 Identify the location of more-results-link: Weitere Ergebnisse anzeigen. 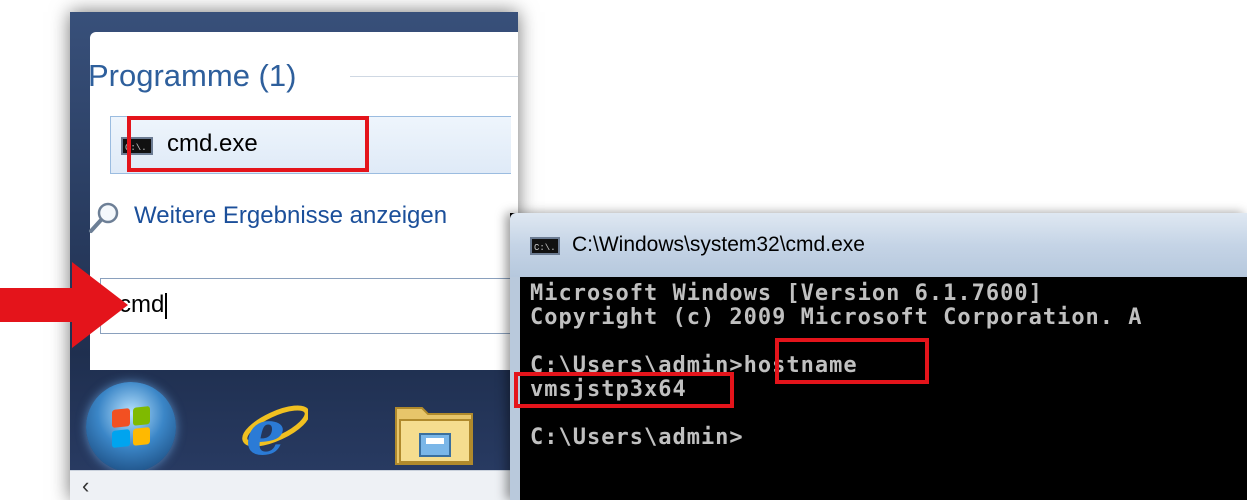
(298, 218).